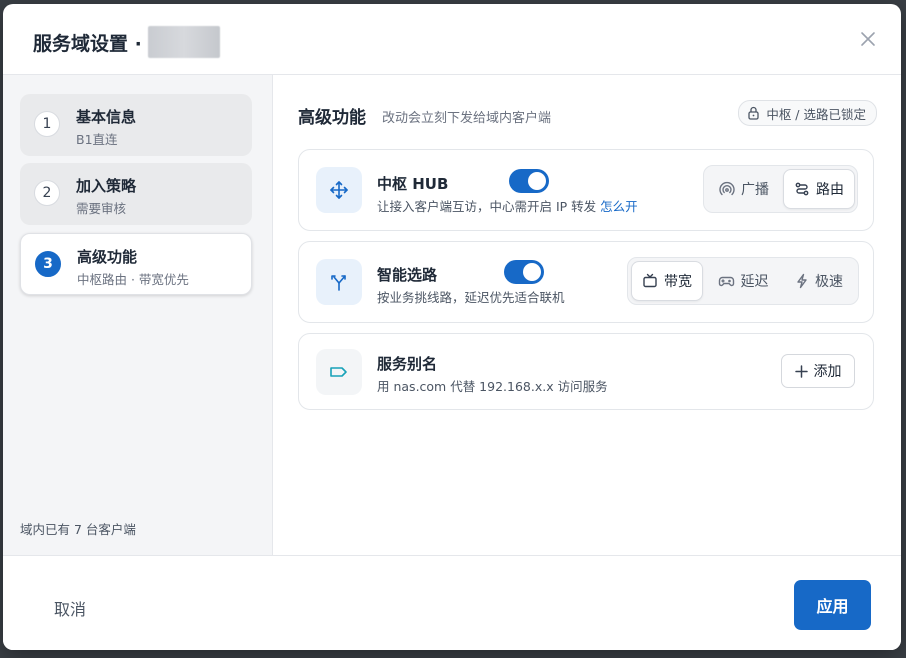 Image resolution: width=906 pixels, height=658 pixels. What do you see at coordinates (492, 386) in the screenshot?
I see `service-alias-description: 用 nas.com 代替 192.168.x.x 访问服务` at bounding box center [492, 386].